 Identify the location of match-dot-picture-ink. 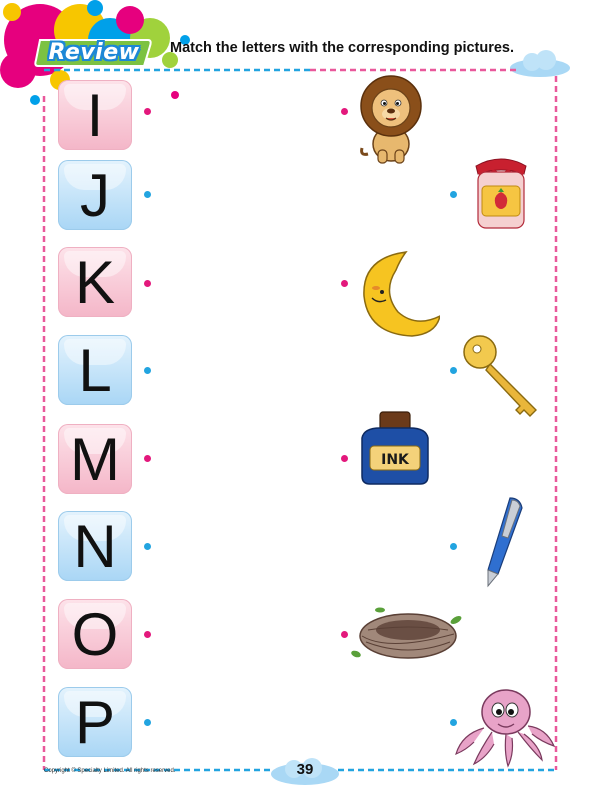
(344, 458).